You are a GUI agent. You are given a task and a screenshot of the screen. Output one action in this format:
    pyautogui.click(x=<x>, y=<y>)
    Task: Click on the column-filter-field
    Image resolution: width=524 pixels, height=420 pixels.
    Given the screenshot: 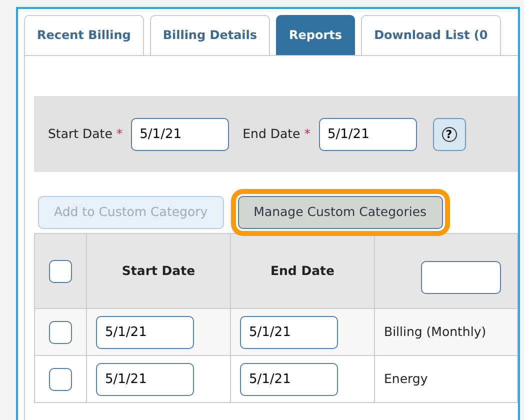 What is the action you would take?
    pyautogui.click(x=461, y=277)
    